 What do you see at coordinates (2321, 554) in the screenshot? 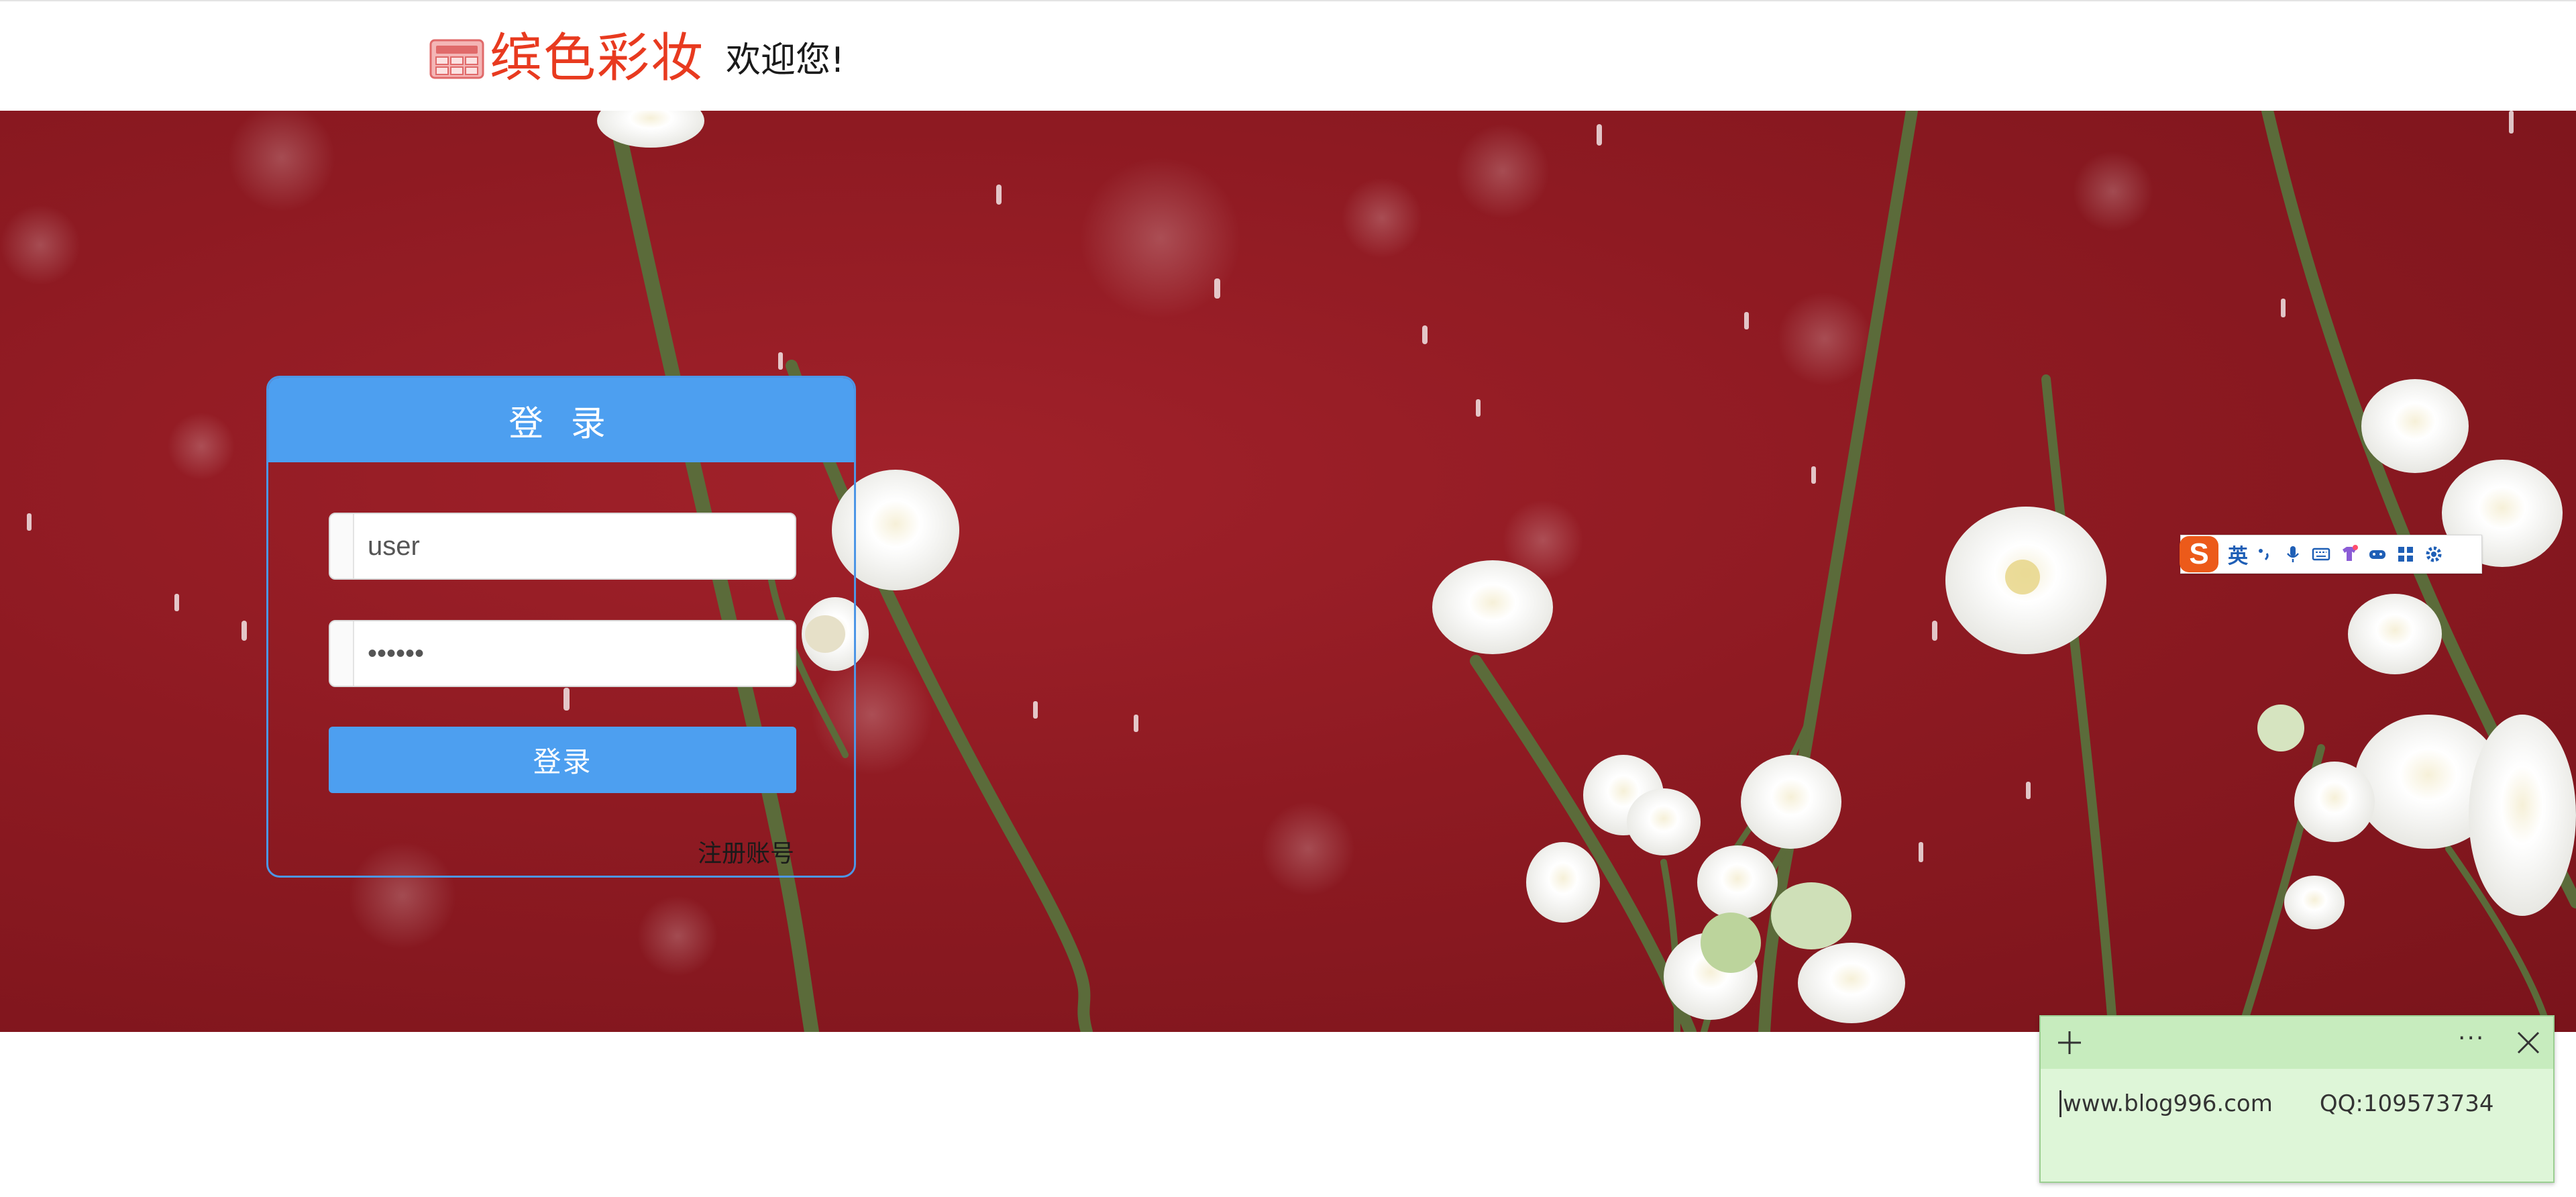
I see `keyboard-icon` at bounding box center [2321, 554].